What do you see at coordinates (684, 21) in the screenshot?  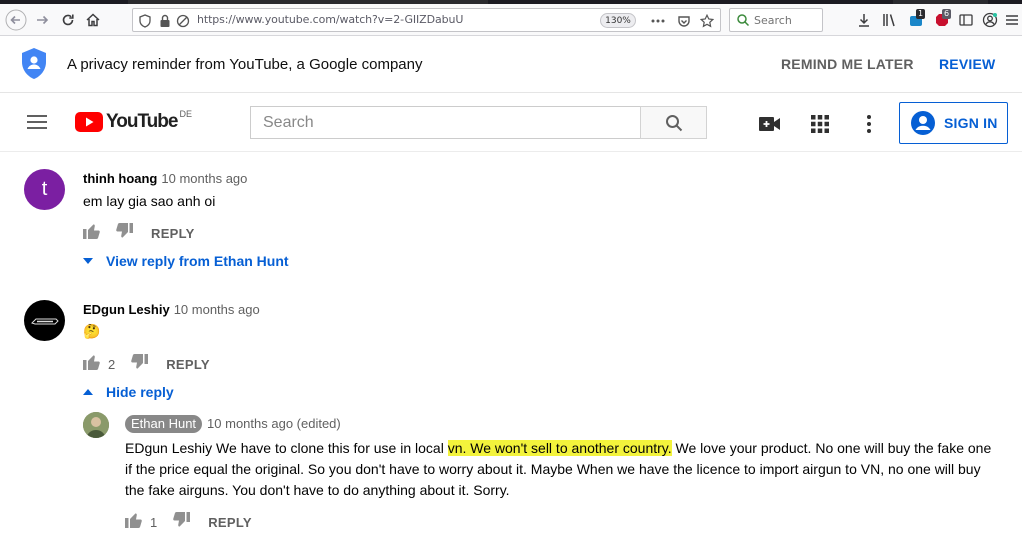 I see `pocket-icon` at bounding box center [684, 21].